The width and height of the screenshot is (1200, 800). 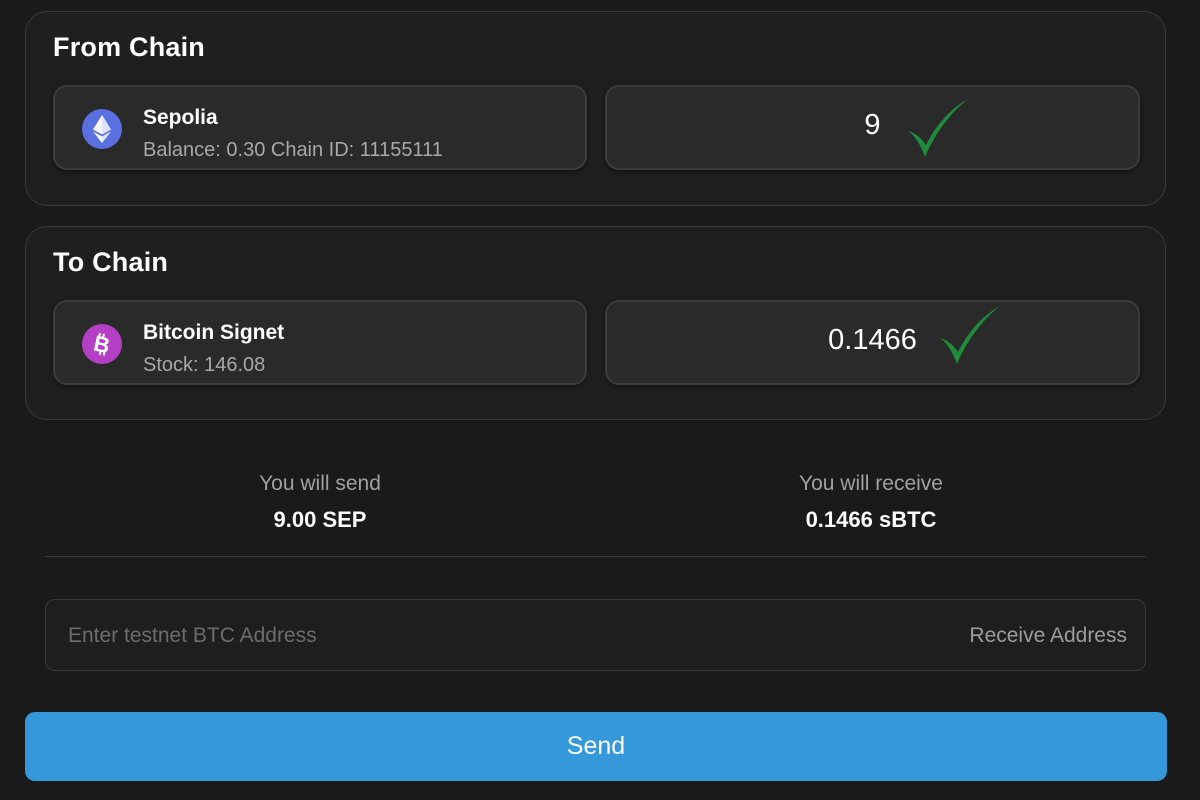 I want to click on from-chain-selector: Sepolia Balance: 0.30 Chain ID: 11155111, so click(x=320, y=127).